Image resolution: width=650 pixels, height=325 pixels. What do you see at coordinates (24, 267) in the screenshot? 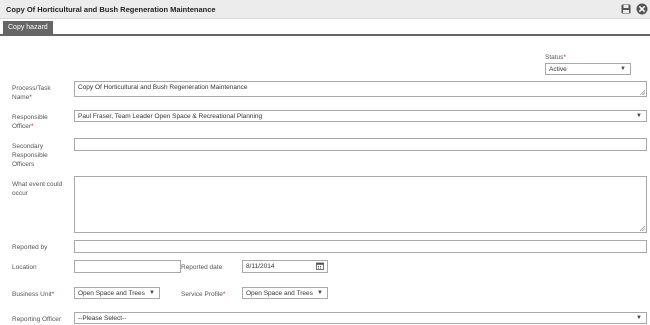
I see `location-label: Location` at bounding box center [24, 267].